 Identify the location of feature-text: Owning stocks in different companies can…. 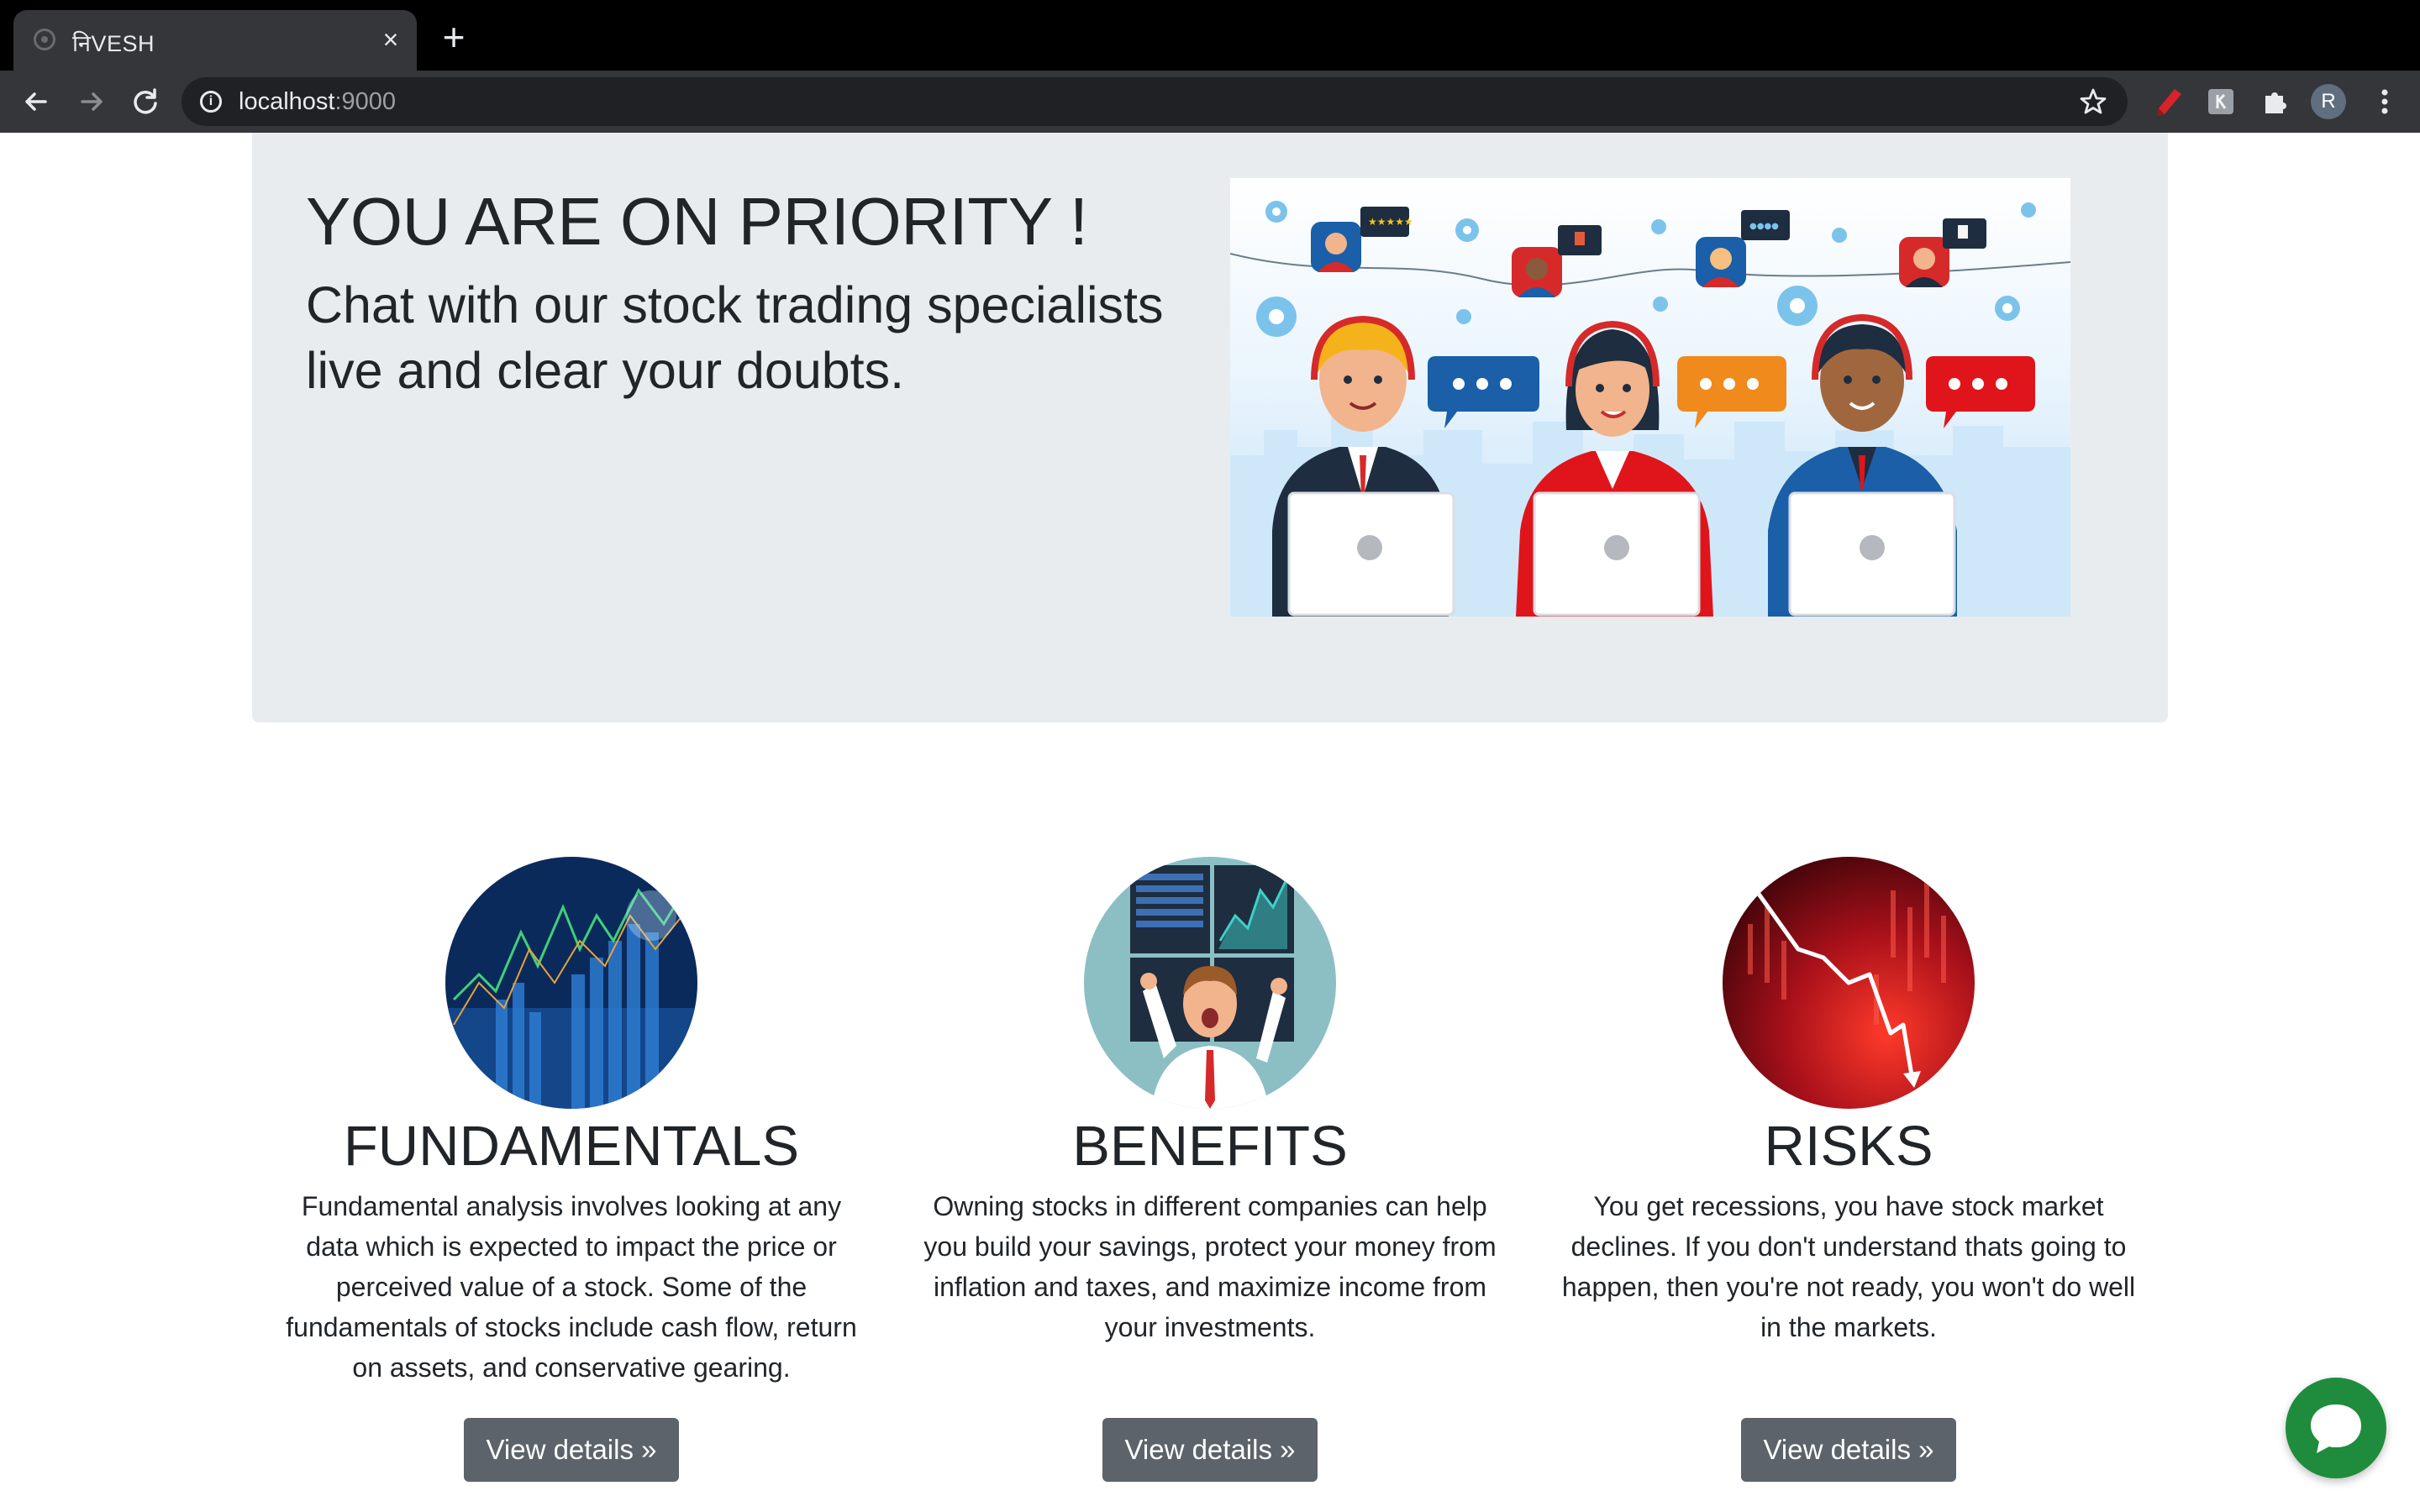
(1210, 1266).